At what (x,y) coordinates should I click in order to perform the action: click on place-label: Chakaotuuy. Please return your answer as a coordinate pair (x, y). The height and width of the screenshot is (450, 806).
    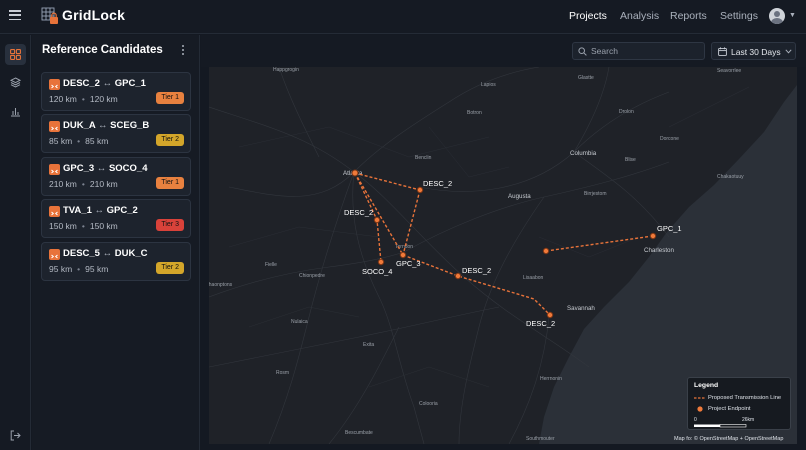
    Looking at the image, I should click on (730, 177).